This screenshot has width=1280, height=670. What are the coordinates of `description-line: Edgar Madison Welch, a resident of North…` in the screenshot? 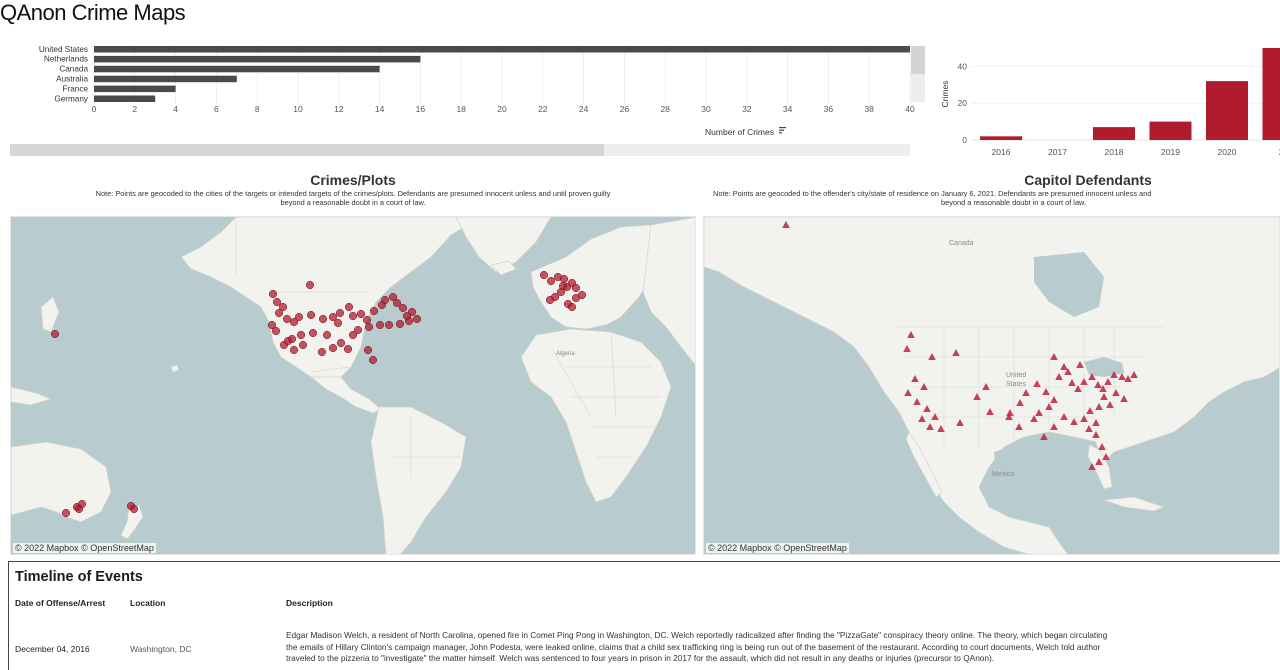 It's located at (697, 635).